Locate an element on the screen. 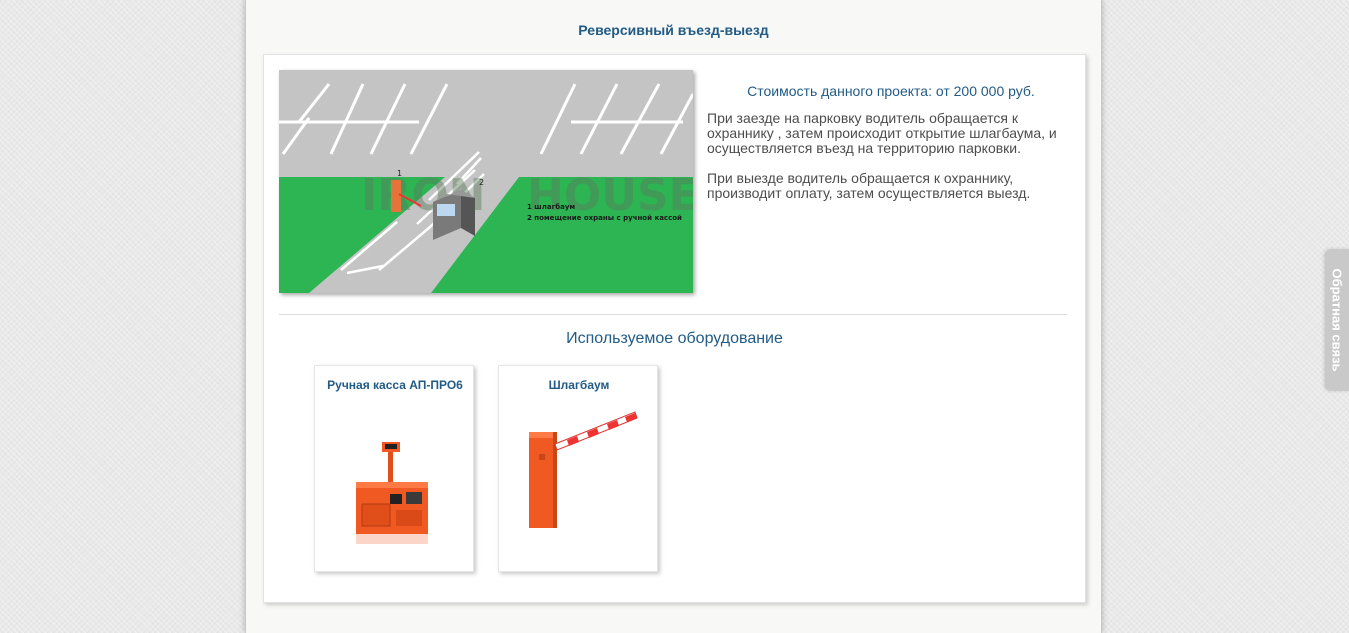 This screenshot has width=1349, height=633. equipment-item-barrier: Шлагбаум is located at coordinates (578, 468).